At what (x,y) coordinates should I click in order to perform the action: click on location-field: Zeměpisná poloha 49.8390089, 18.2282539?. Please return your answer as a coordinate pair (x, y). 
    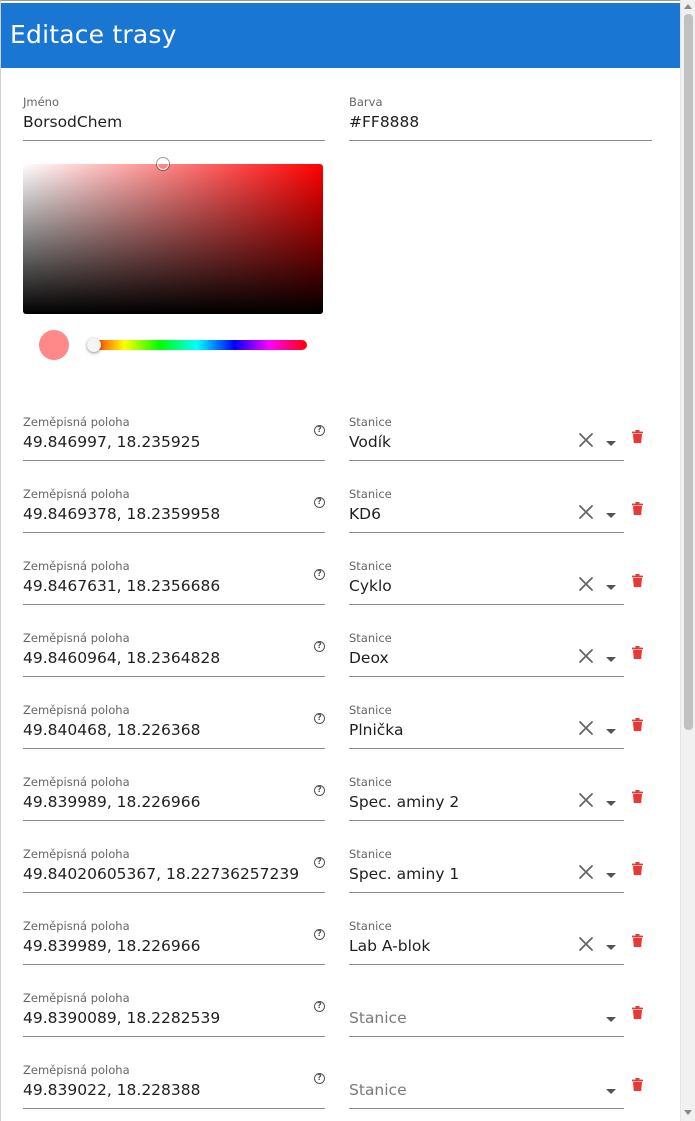
    Looking at the image, I should click on (174, 1014).